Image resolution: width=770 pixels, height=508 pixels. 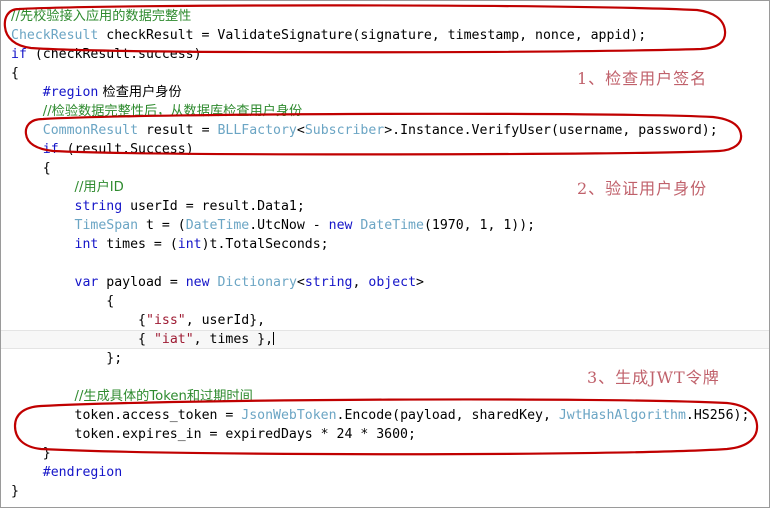 I want to click on code-line: int times = (int)t.TotalSeconds;, so click(x=385, y=244).